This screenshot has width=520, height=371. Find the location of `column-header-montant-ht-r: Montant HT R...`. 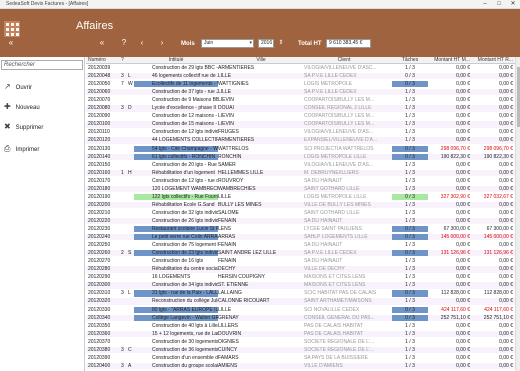

column-header-montant-ht-r: Montant HT R... is located at coordinates (492, 60).